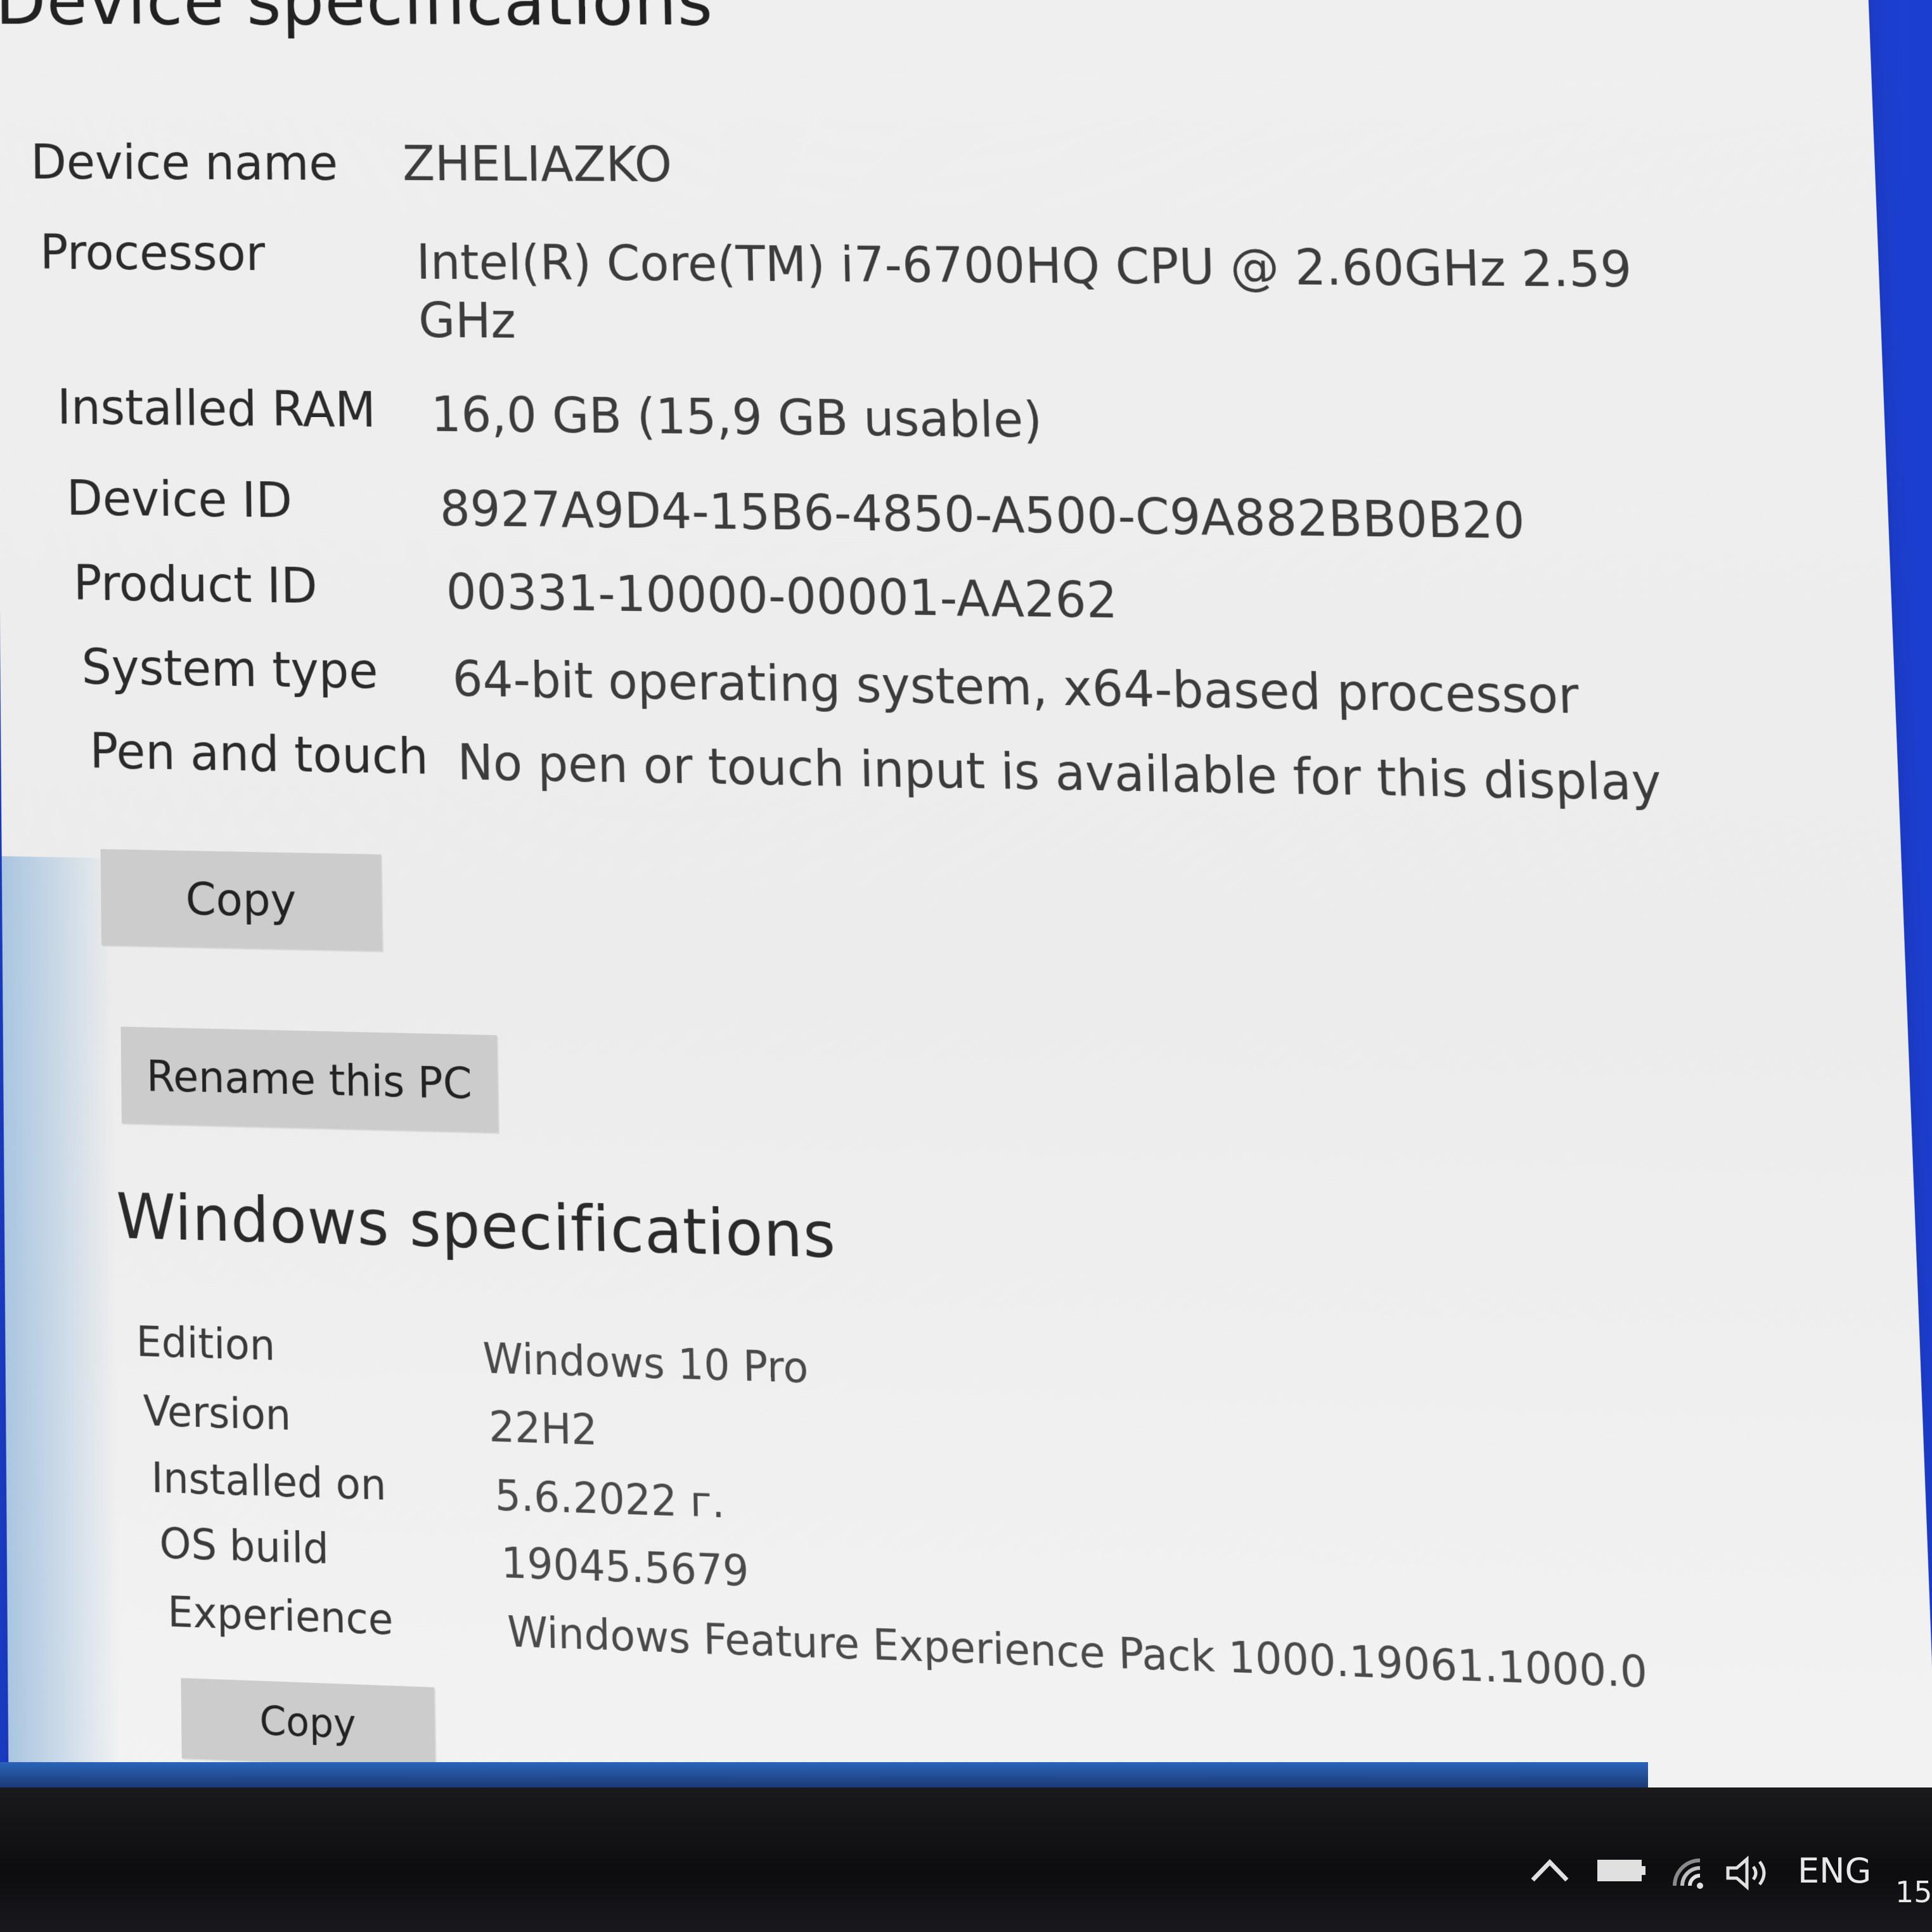 The width and height of the screenshot is (1932, 1932). Describe the element at coordinates (357, 20) in the screenshot. I see `device-specifications-heading: Device specifications` at that location.